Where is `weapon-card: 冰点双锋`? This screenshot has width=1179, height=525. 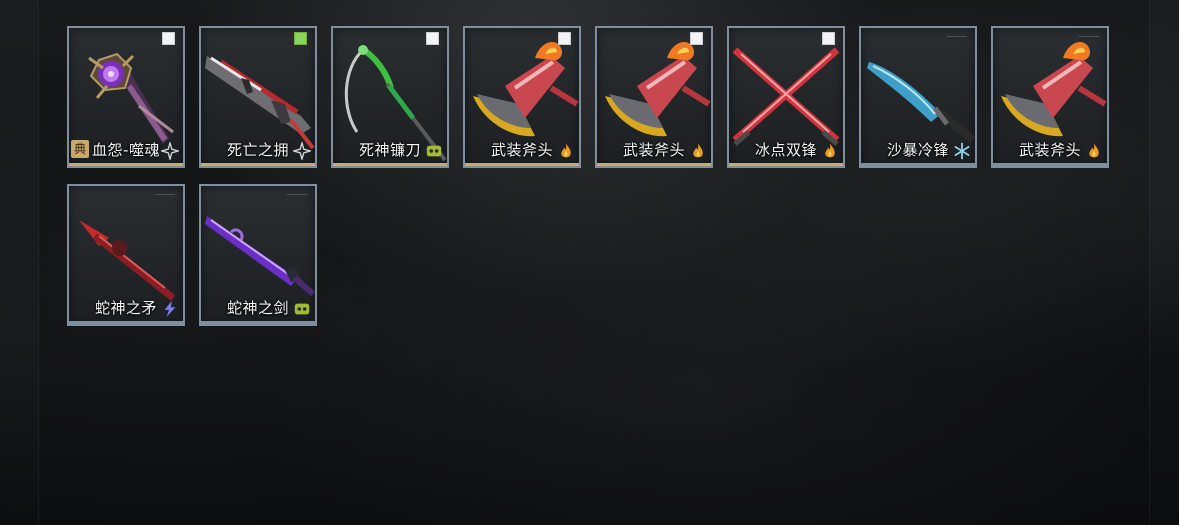 weapon-card: 冰点双锋 is located at coordinates (786, 97).